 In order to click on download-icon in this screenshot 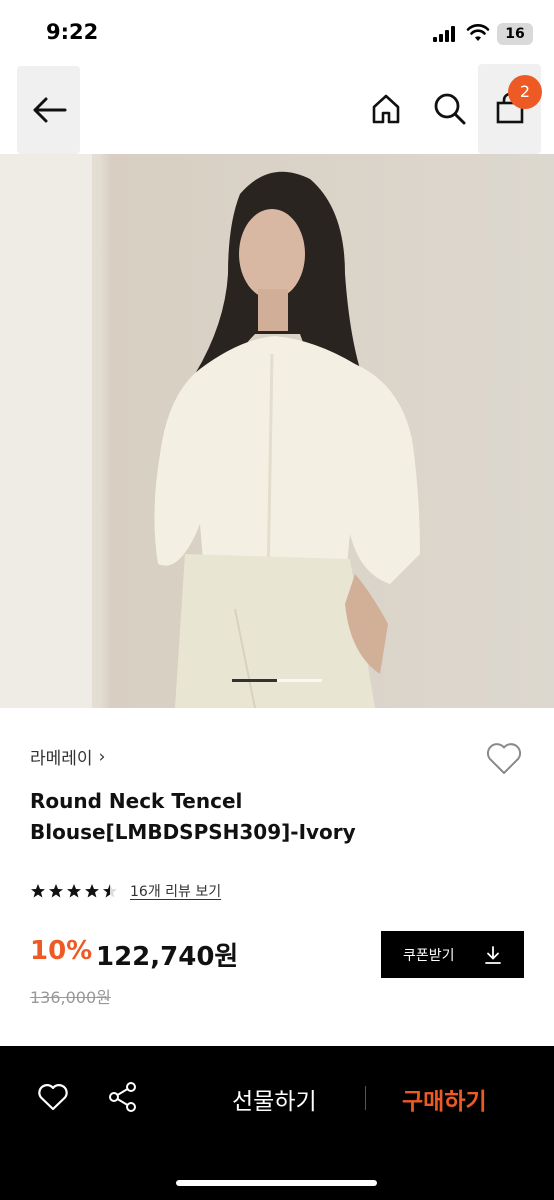, I will do `click(493, 954)`.